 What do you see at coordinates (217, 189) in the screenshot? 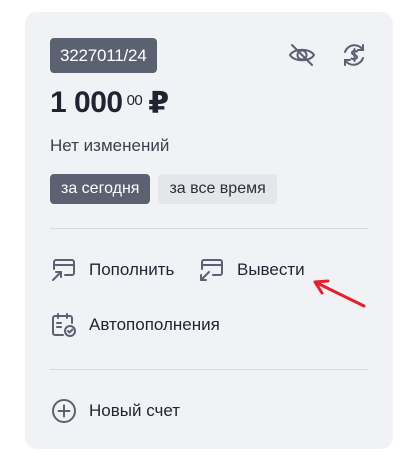
I see `period-all-time-chip: за все время` at bounding box center [217, 189].